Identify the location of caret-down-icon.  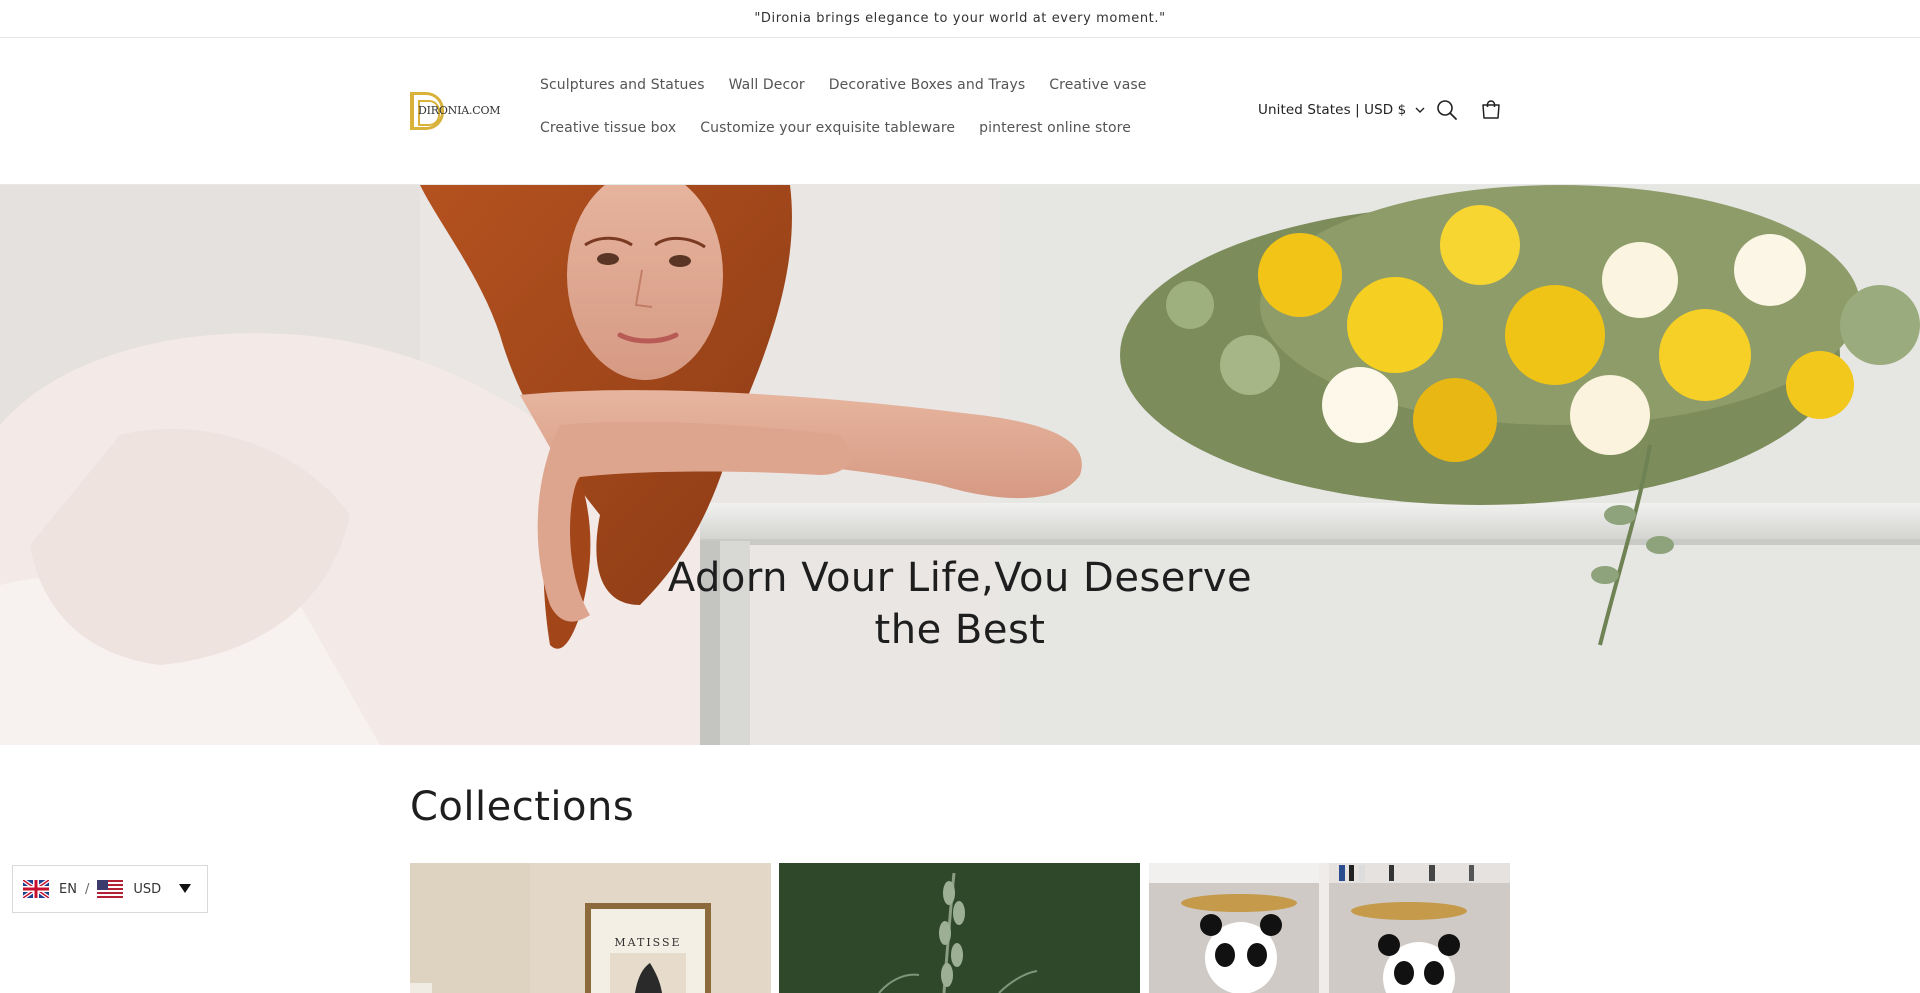
(185, 888).